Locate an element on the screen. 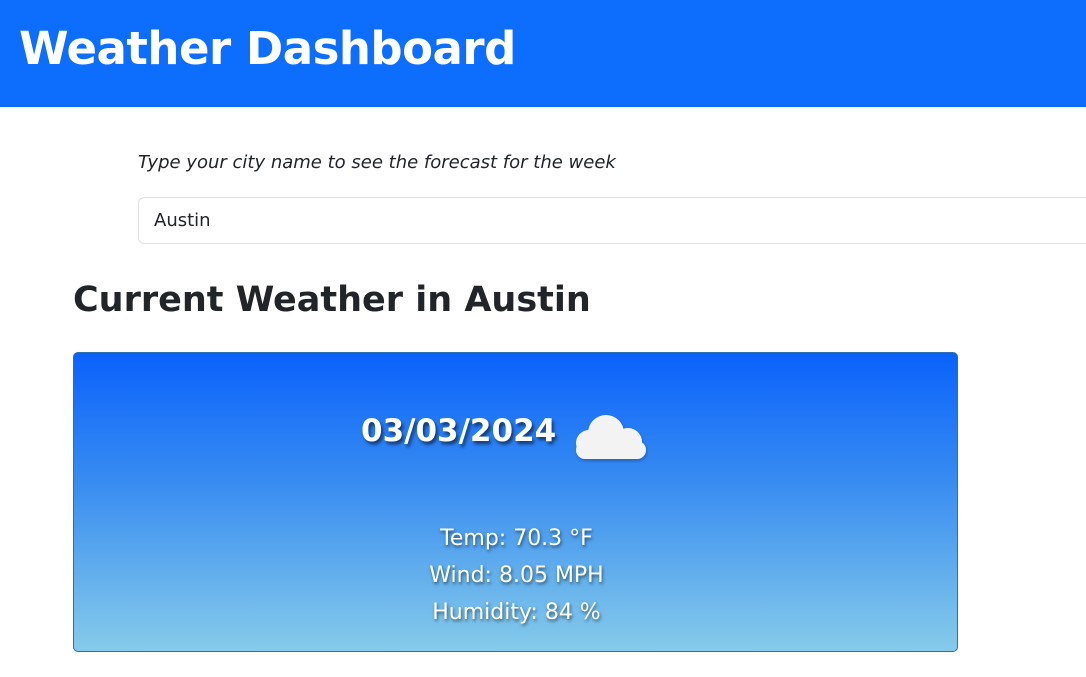  weather-date: 03/03/2024 is located at coordinates (459, 431).